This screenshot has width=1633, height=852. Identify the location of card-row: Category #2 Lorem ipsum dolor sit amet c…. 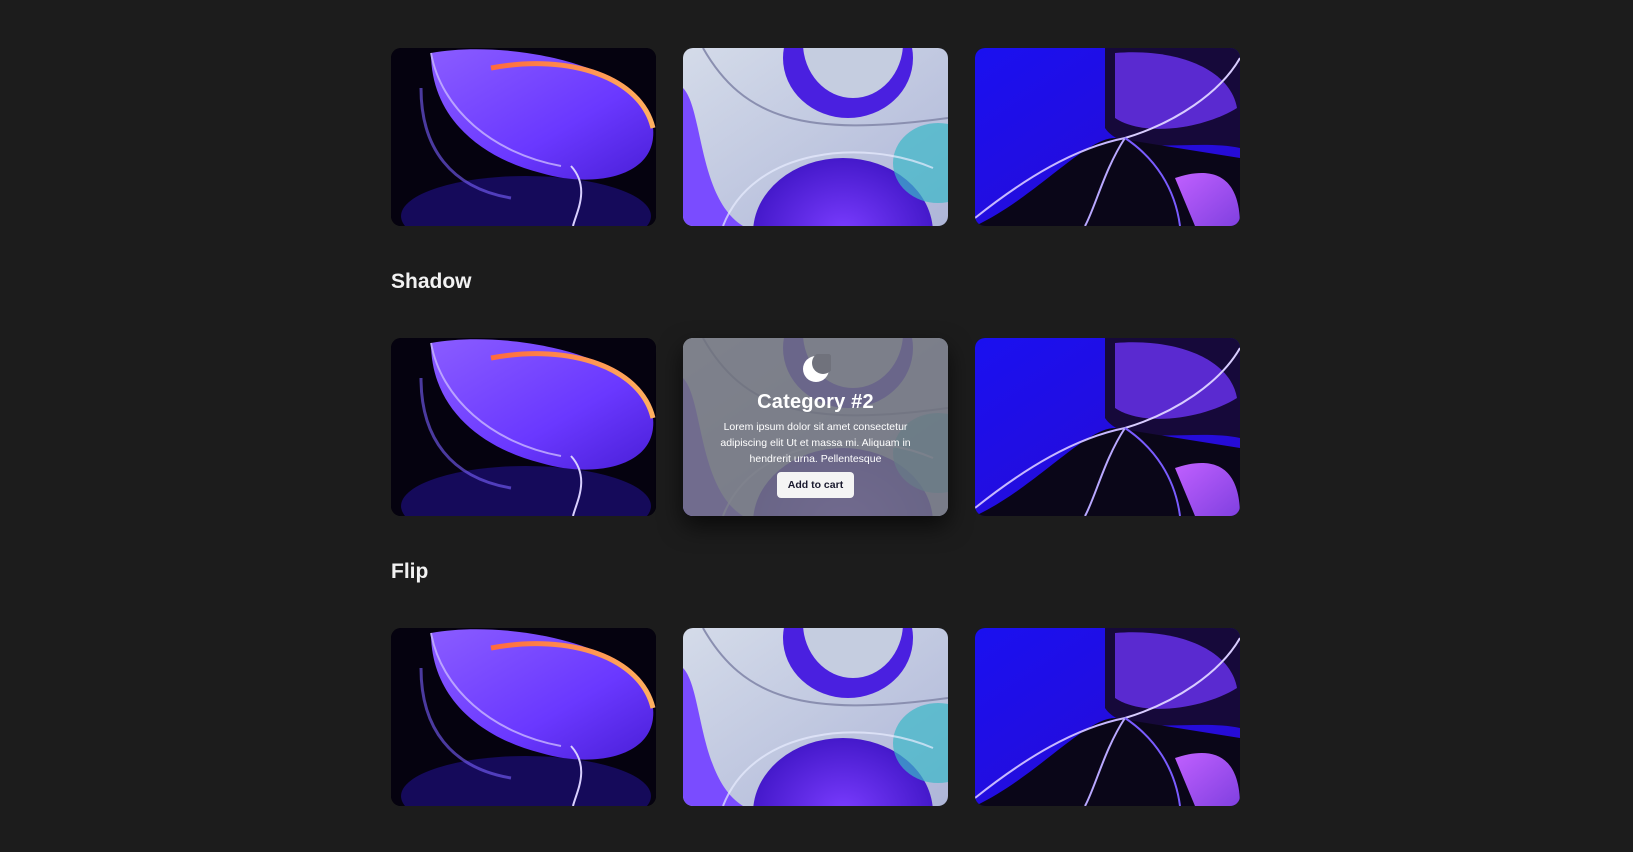
(816, 427).